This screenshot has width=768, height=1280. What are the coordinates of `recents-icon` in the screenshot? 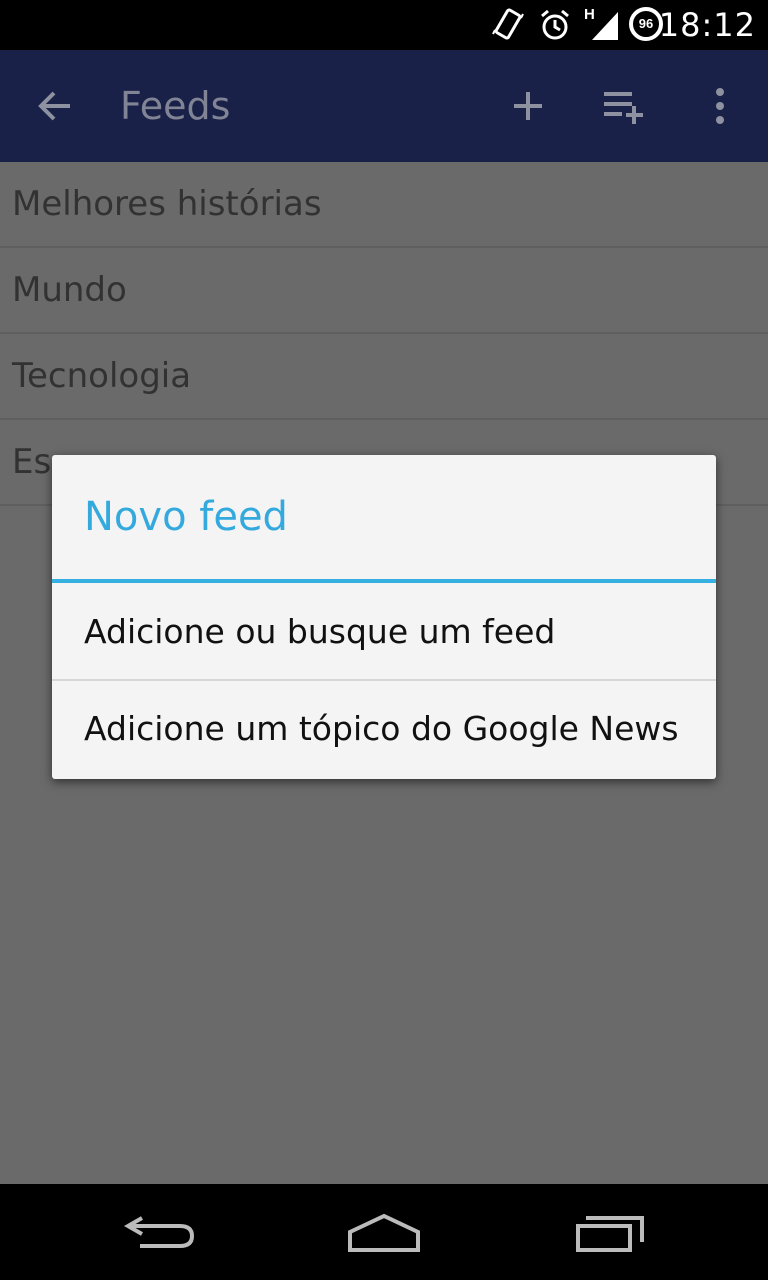 It's located at (610, 1232).